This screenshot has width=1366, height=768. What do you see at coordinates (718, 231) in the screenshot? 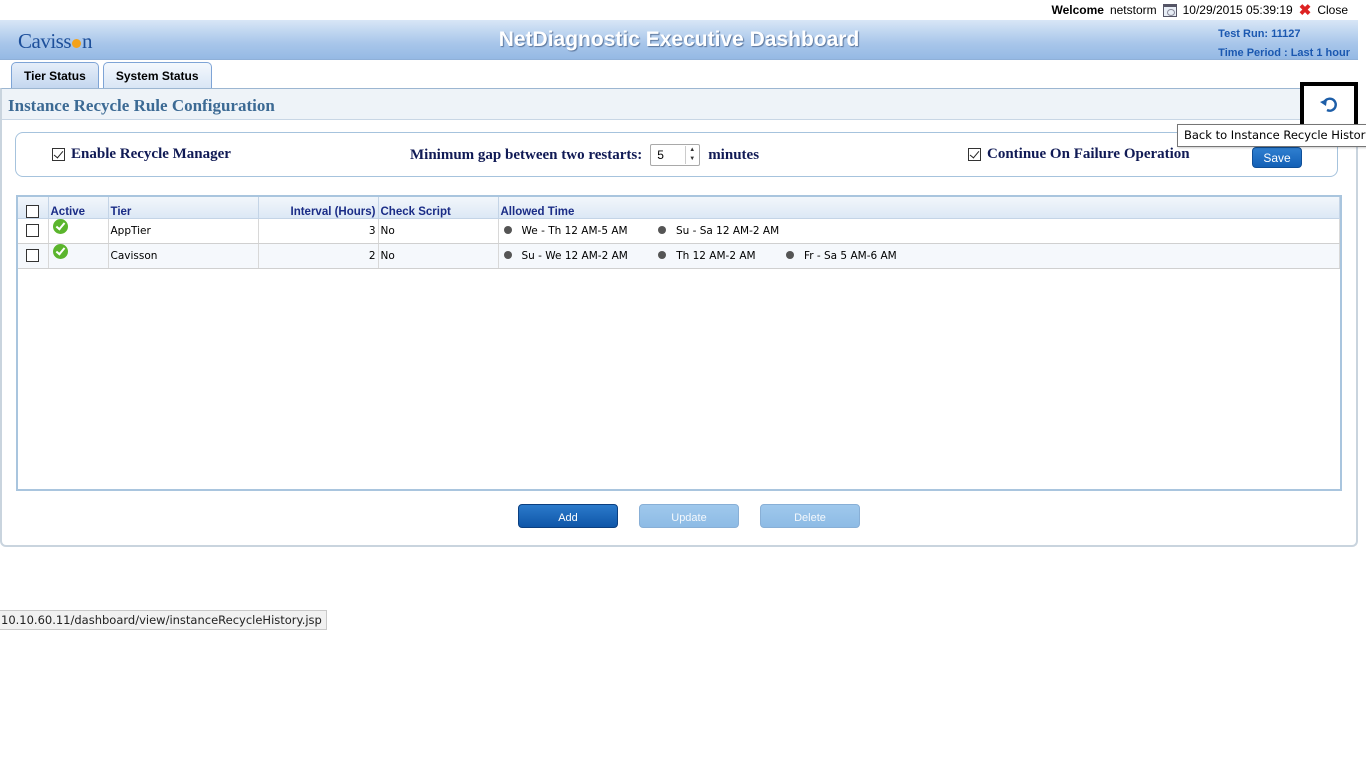
I see `allowed-slot: Su - Sa 12 AM-2 AM` at bounding box center [718, 231].